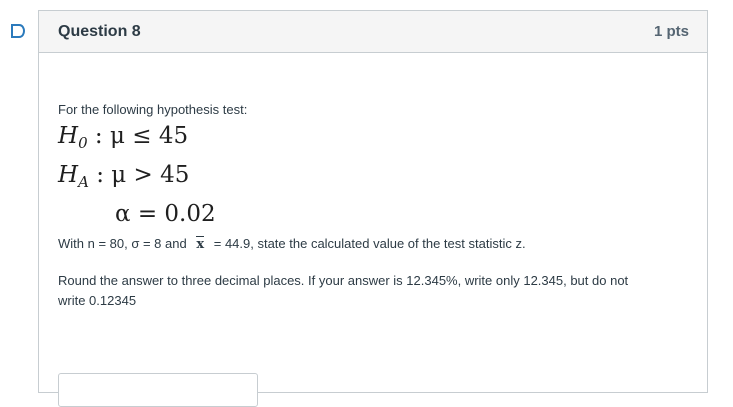  What do you see at coordinates (68, 136) in the screenshot?
I see `h0-symbol: H` at bounding box center [68, 136].